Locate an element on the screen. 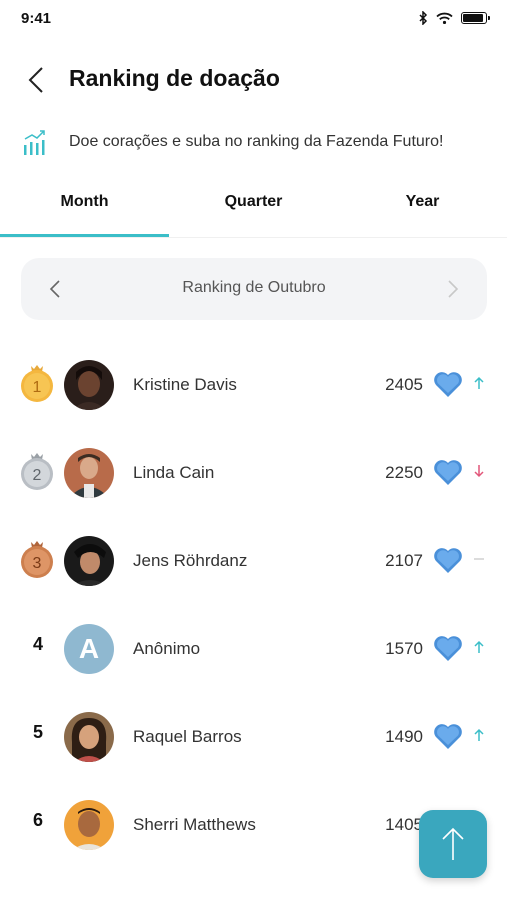 This screenshot has width=507, height=900. participant-name: Jens Röhrdanz is located at coordinates (190, 560).